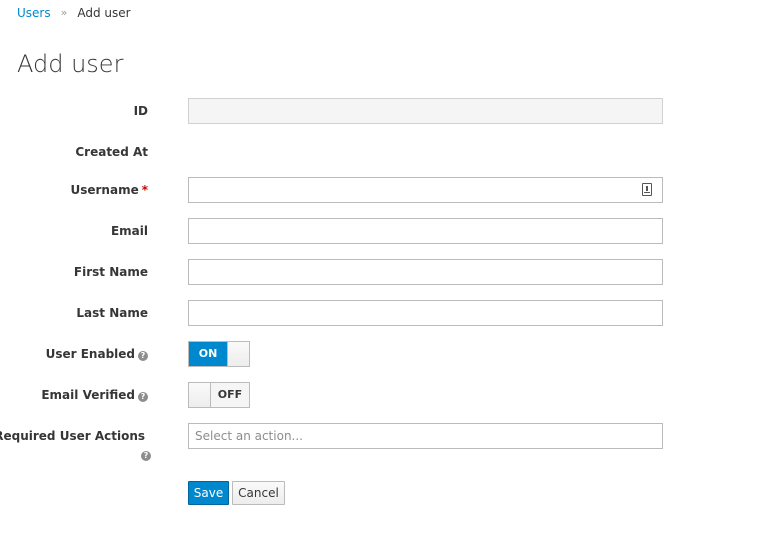  I want to click on username-input, so click(425, 190).